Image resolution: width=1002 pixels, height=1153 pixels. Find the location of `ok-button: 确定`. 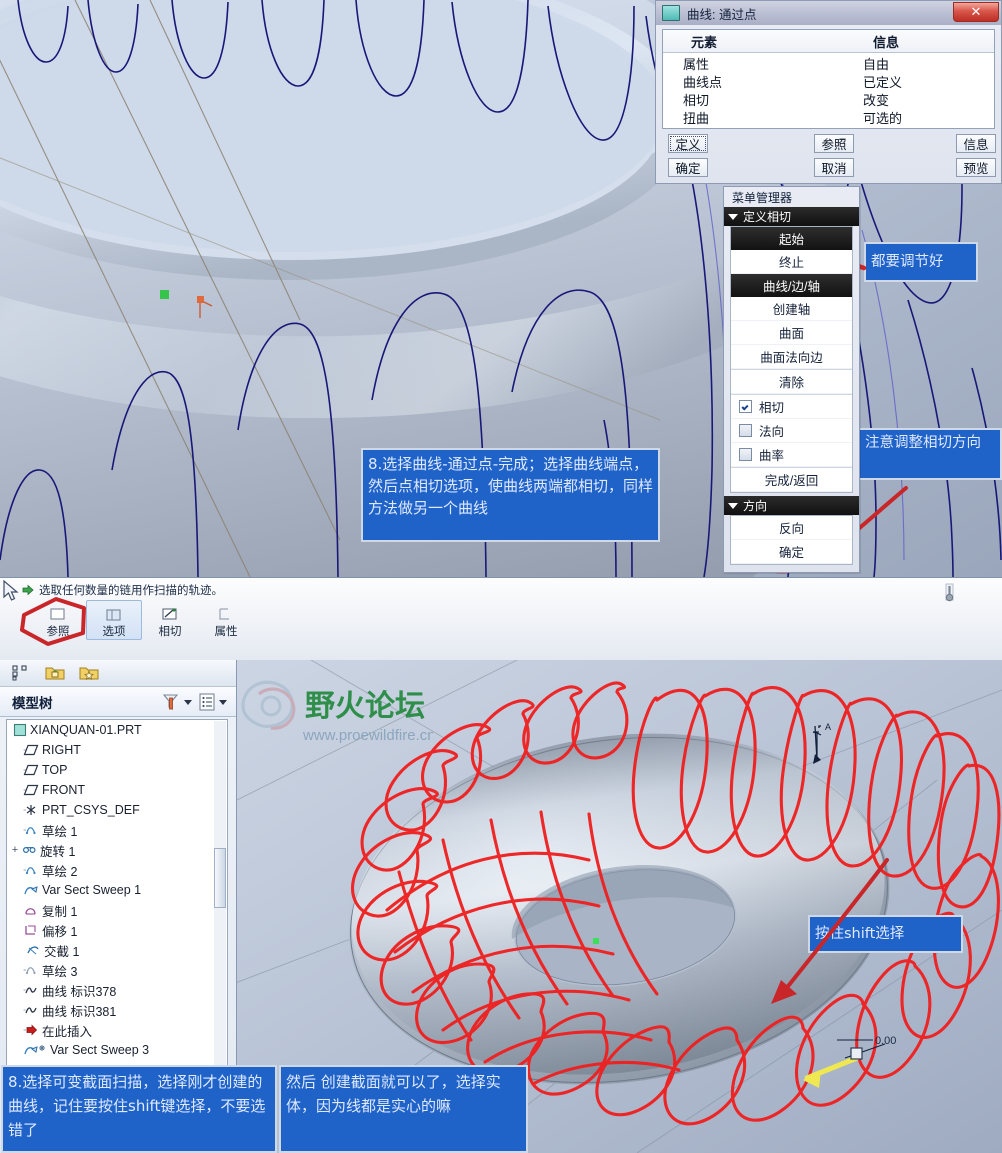

ok-button: 确定 is located at coordinates (688, 167).